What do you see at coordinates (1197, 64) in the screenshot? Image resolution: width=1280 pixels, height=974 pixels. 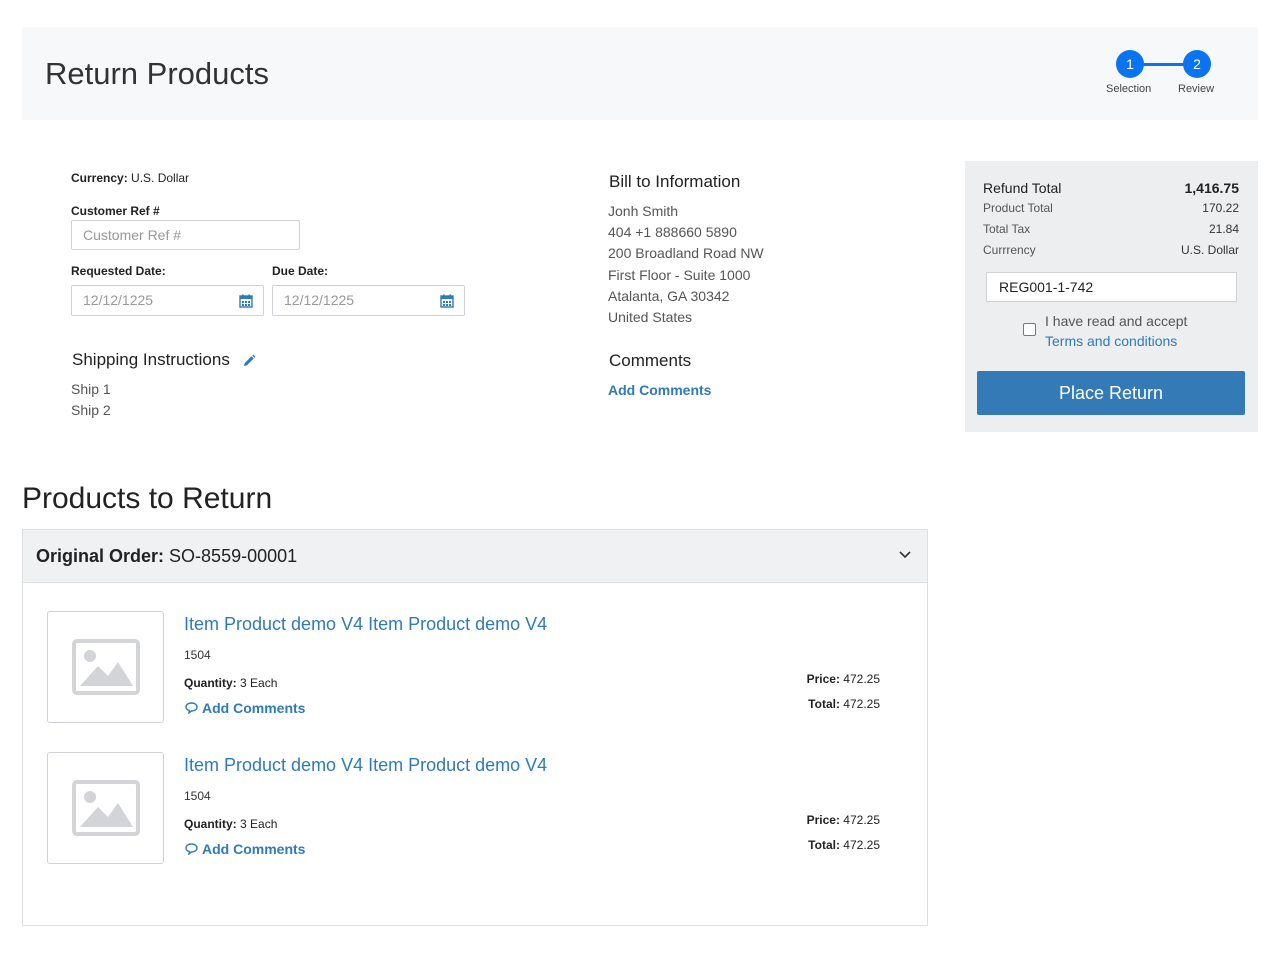 I see `step-2-circle: 2` at bounding box center [1197, 64].